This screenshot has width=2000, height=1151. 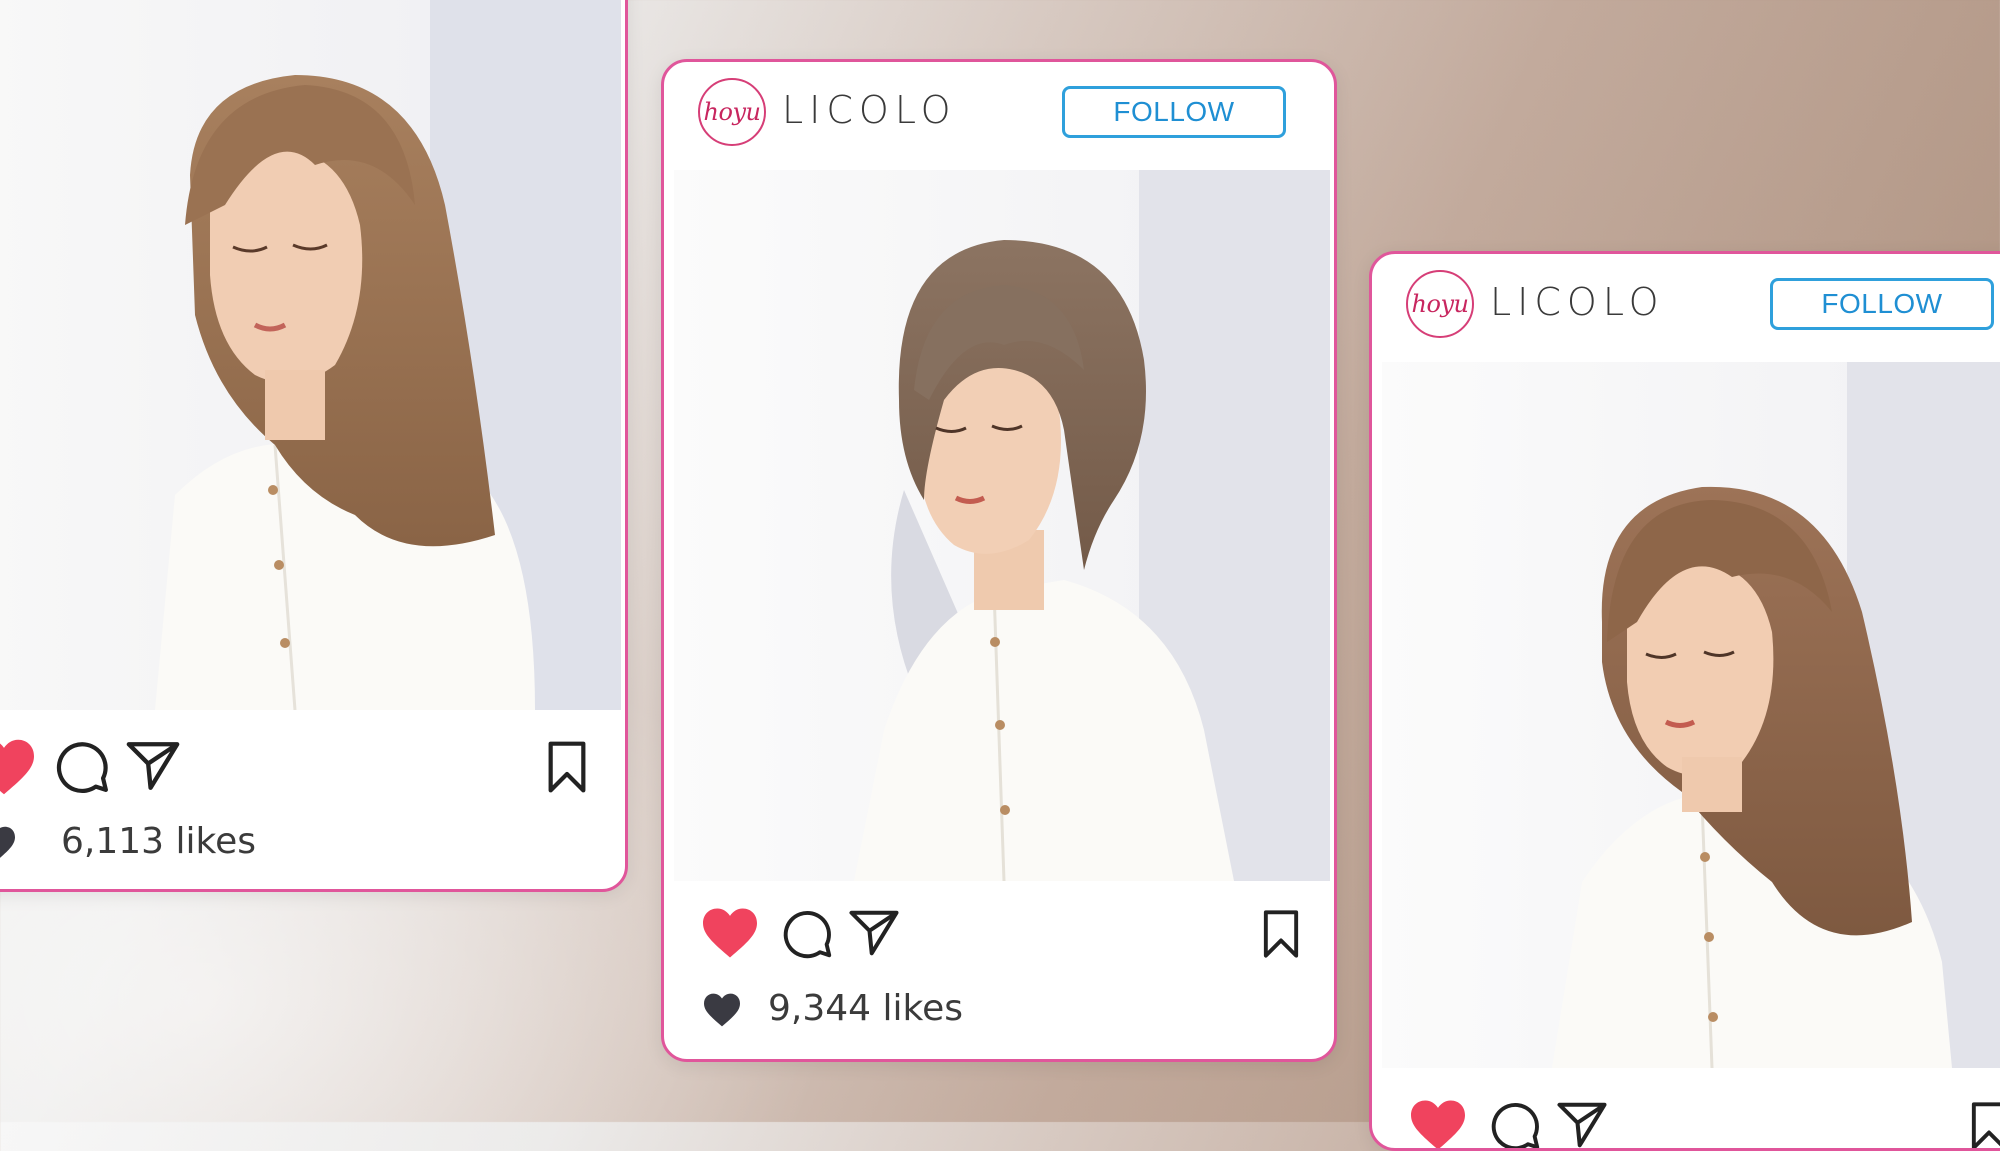 I want to click on likes-row: 6,113 likes, so click(x=181, y=842).